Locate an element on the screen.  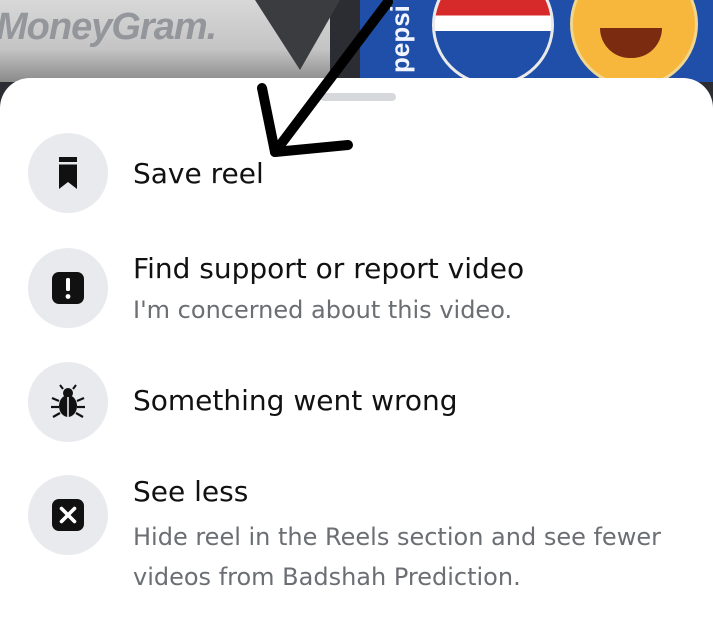
menu-item-something-went-wrong: Something went wrong is located at coordinates (356, 407).